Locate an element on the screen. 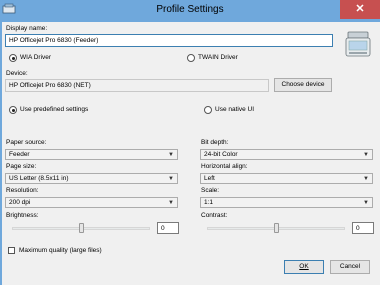 The width and height of the screenshot is (380, 285). scale-label: Scale: is located at coordinates (210, 190).